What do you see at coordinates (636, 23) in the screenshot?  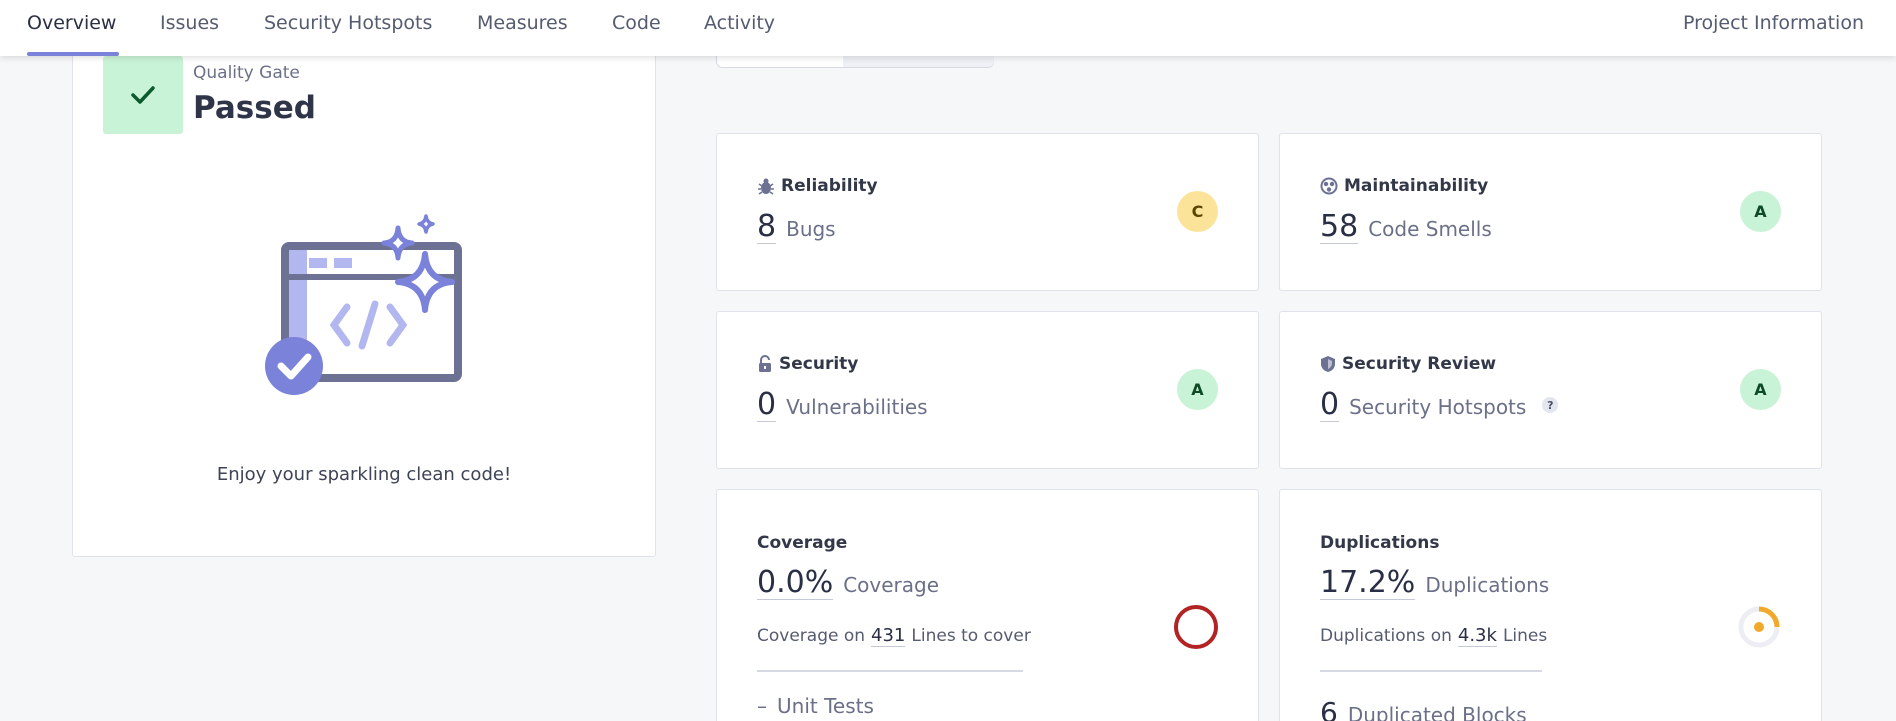 I see `tab-code: Code` at bounding box center [636, 23].